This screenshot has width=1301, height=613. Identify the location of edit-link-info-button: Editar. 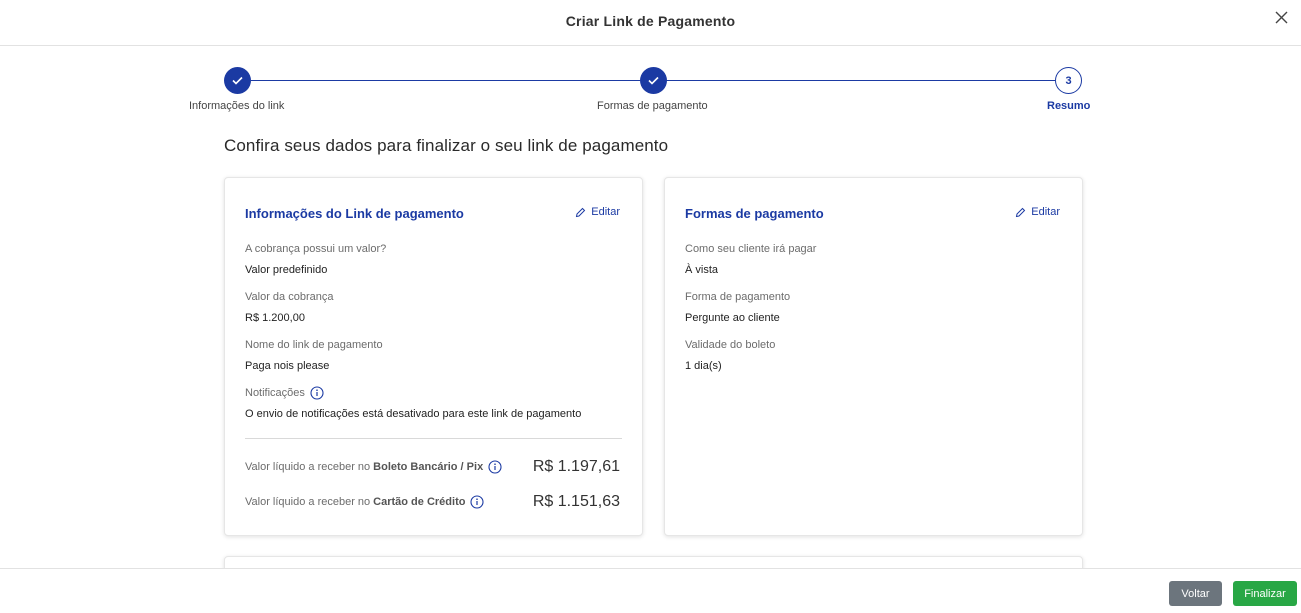
(597, 212).